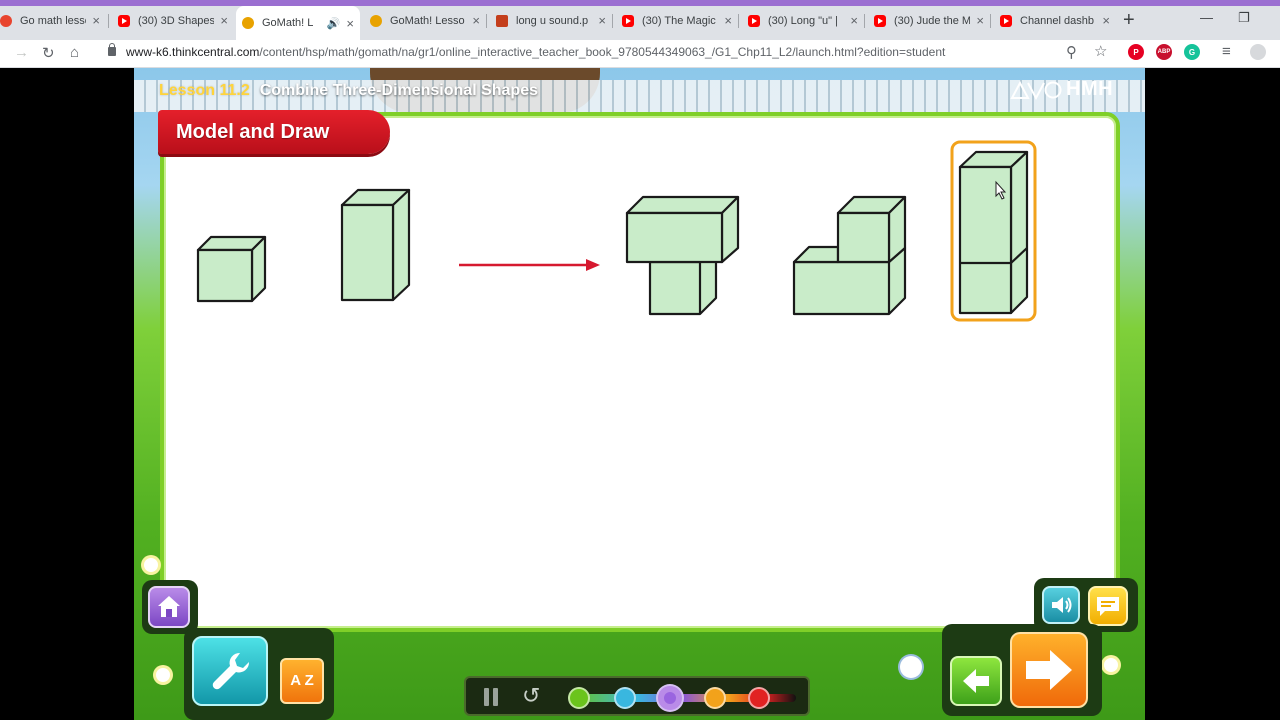 The image size is (1280, 720). What do you see at coordinates (670, 698) in the screenshot?
I see `progress-current-marker` at bounding box center [670, 698].